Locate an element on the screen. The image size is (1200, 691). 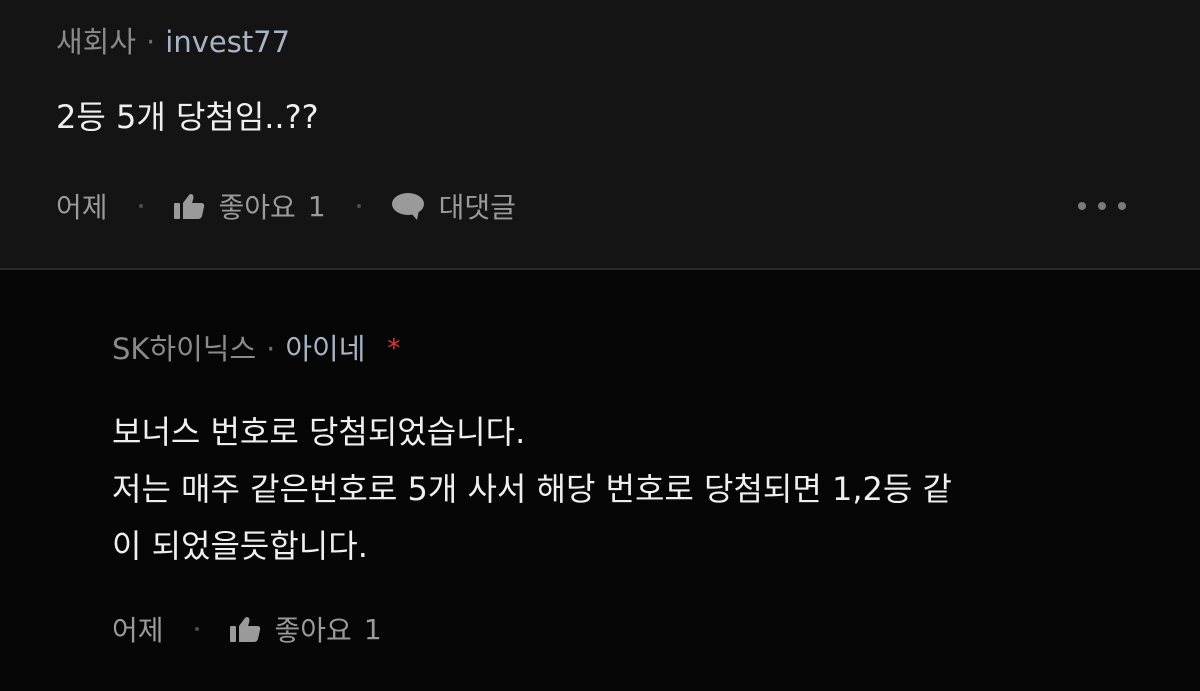
comment-actions: 어제 좋아요 1 대댓글 is located at coordinates (286, 206).